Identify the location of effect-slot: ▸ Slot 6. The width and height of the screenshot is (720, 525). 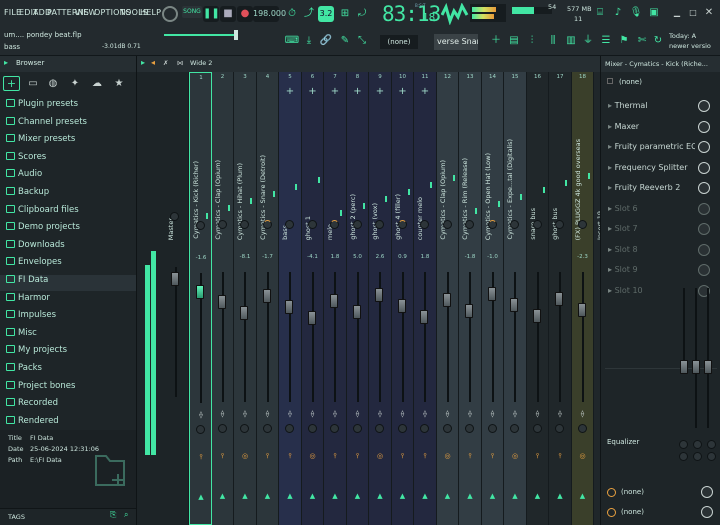
(651, 209).